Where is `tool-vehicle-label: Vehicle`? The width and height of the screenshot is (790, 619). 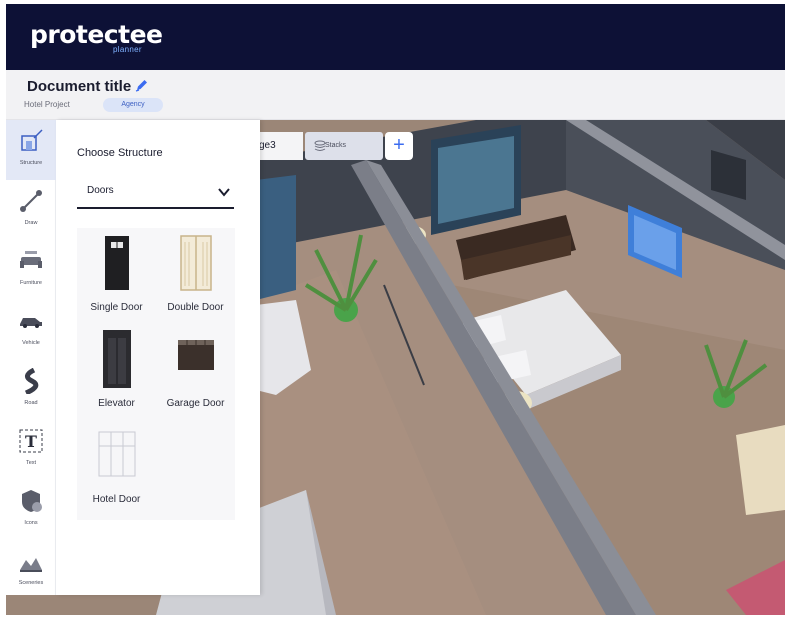 tool-vehicle-label: Vehicle is located at coordinates (31, 343).